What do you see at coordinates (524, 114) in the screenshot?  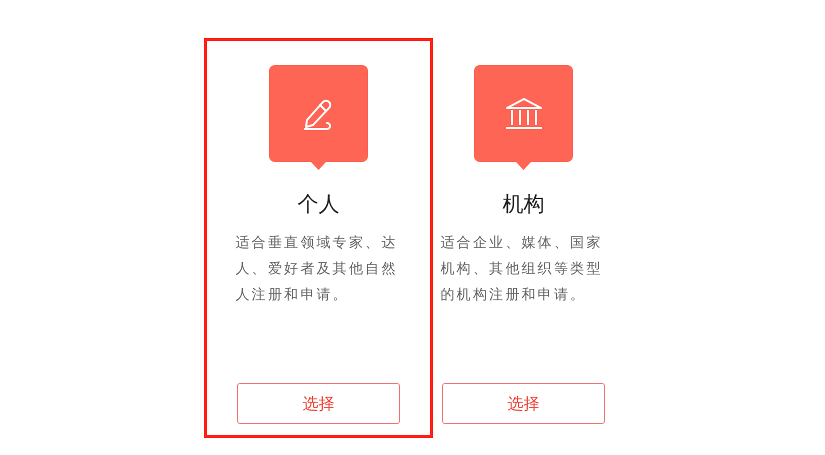 I see `building-icon` at bounding box center [524, 114].